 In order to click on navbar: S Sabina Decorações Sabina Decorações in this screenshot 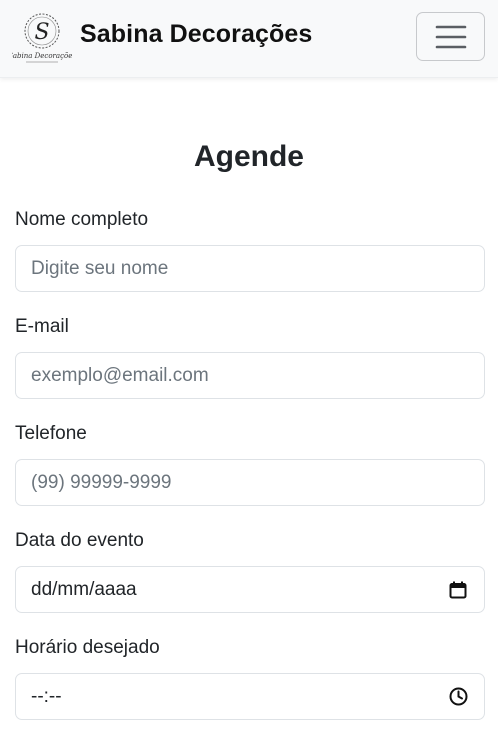, I will do `click(249, 39)`.